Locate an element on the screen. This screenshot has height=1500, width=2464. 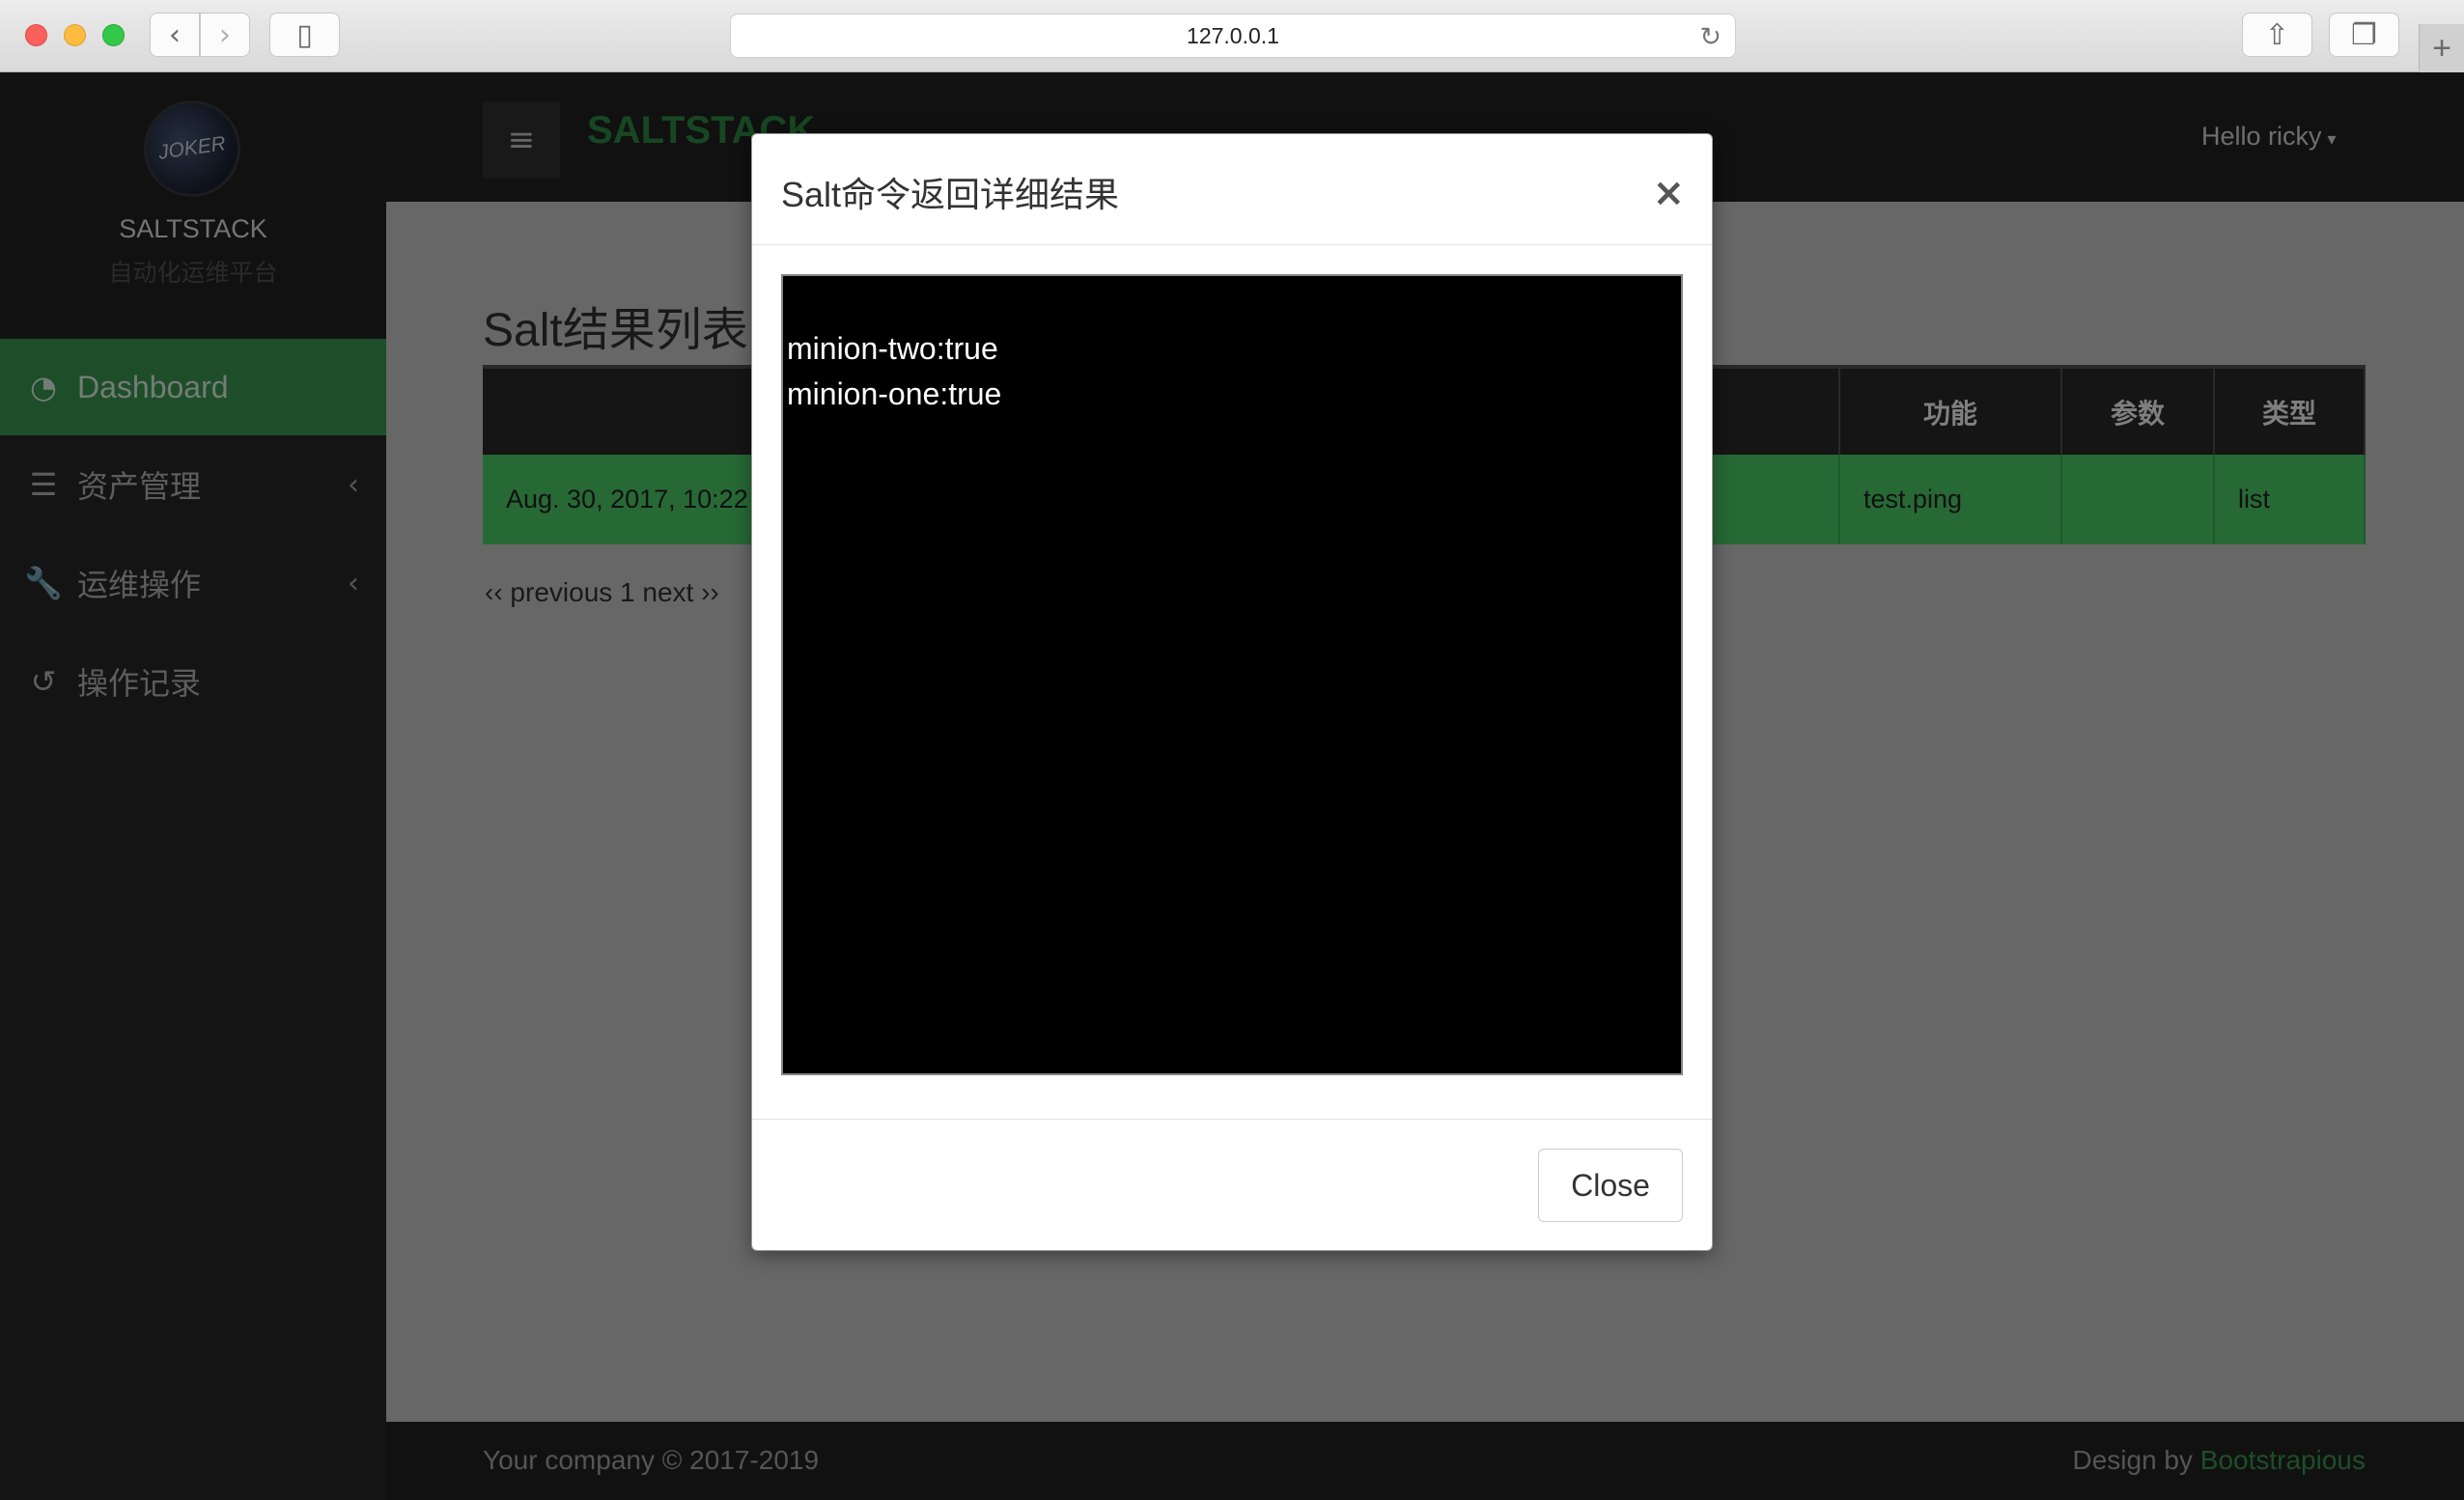
modal-title: Salt命令返回详细结果 is located at coordinates (951, 194).